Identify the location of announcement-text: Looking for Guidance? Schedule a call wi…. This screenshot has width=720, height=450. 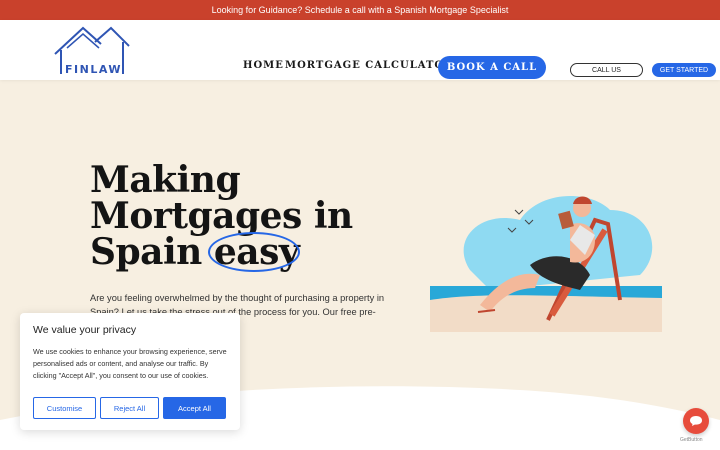
(360, 10).